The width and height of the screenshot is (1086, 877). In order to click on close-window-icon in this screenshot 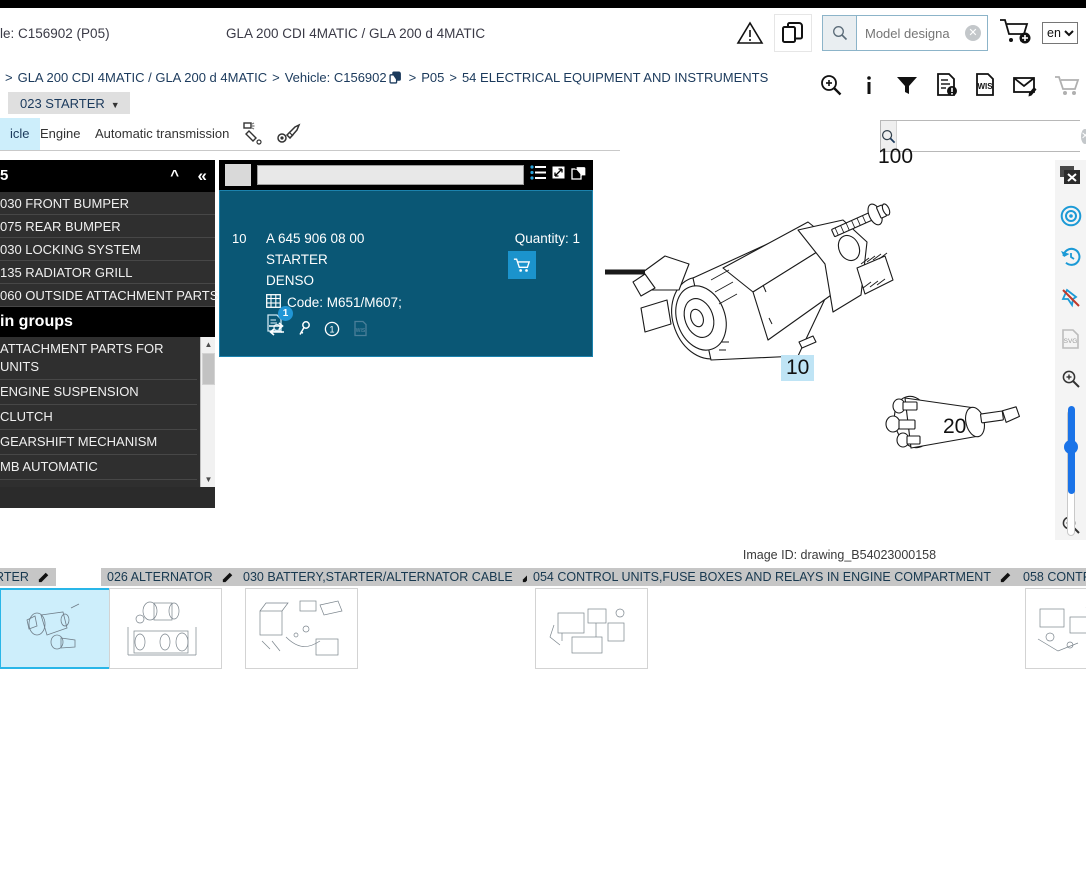, I will do `click(1070, 178)`.